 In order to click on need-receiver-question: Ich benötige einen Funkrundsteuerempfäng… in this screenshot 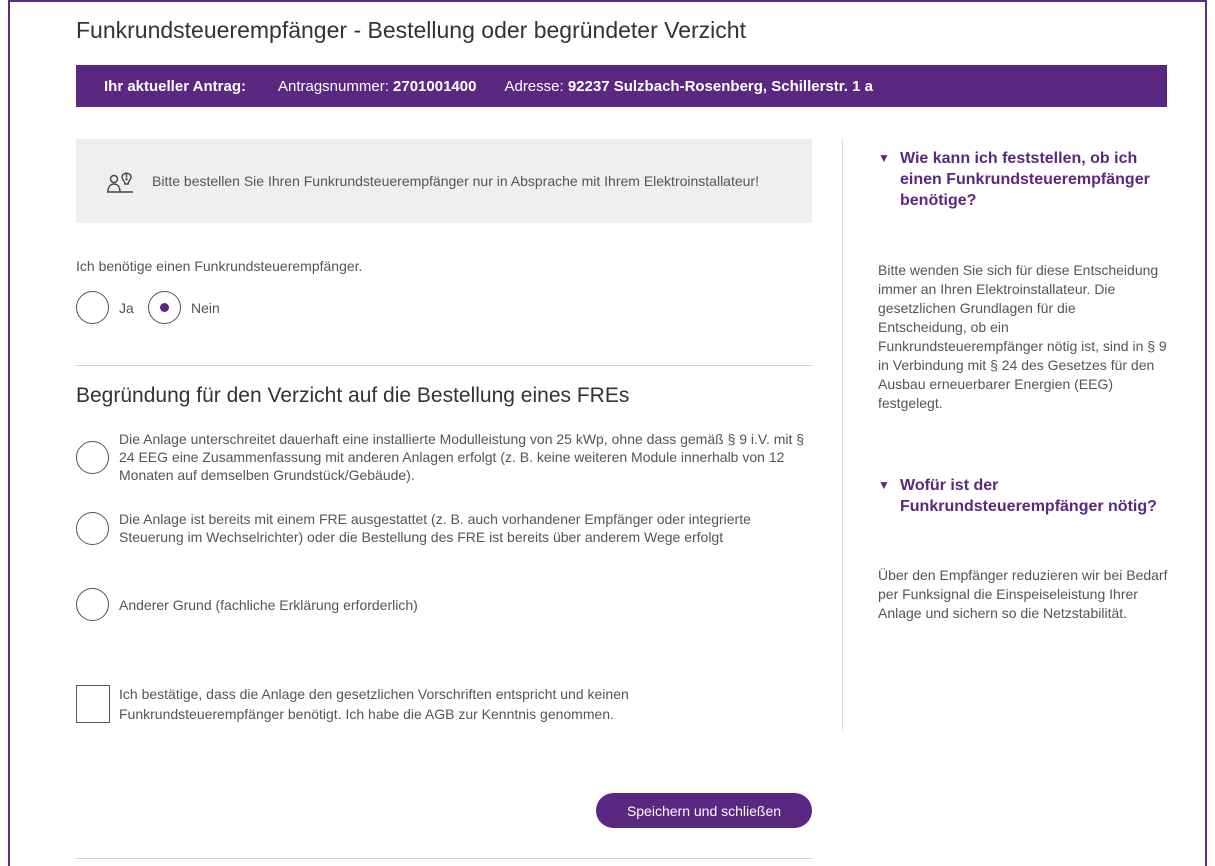, I will do `click(219, 266)`.